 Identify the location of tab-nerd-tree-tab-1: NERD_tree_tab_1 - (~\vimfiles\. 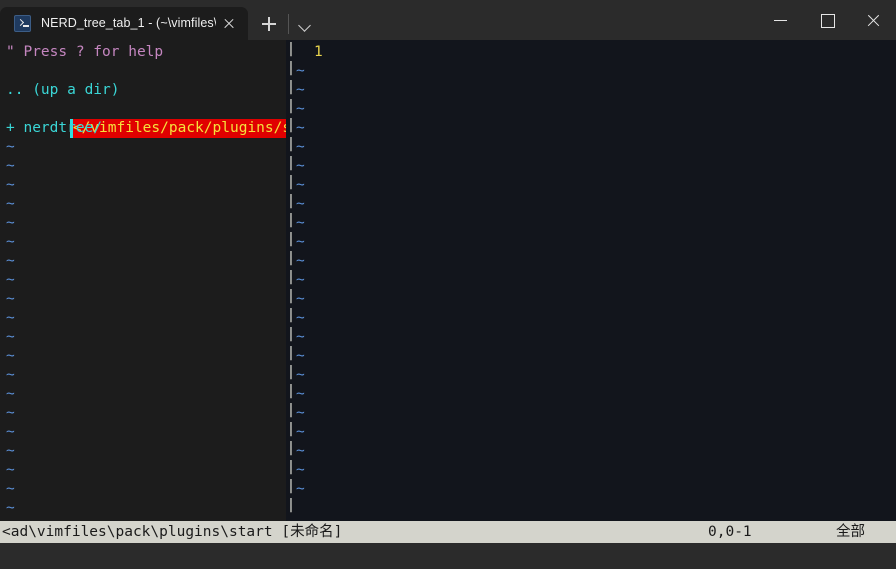
(124, 23).